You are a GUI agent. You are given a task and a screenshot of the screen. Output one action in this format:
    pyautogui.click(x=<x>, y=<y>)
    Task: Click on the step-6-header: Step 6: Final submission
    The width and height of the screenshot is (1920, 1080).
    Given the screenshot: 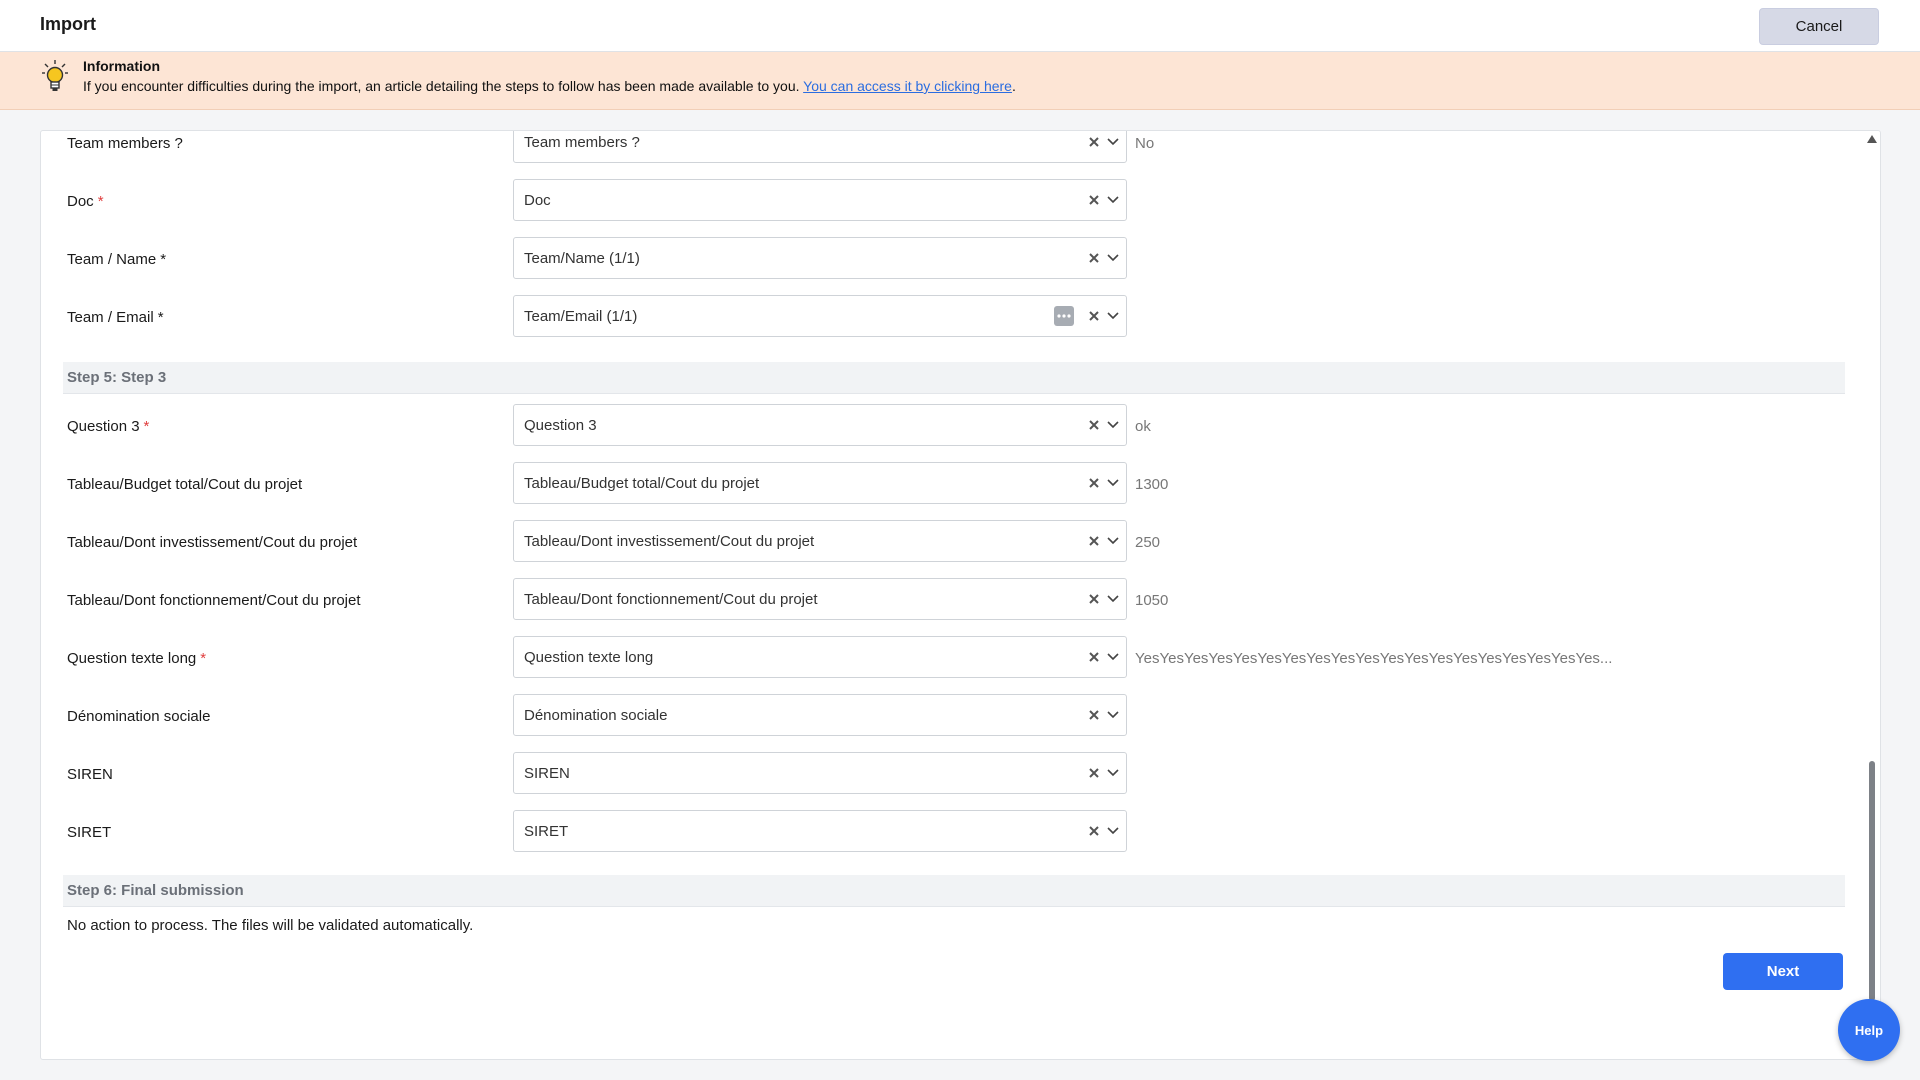 What is the action you would take?
    pyautogui.click(x=954, y=891)
    